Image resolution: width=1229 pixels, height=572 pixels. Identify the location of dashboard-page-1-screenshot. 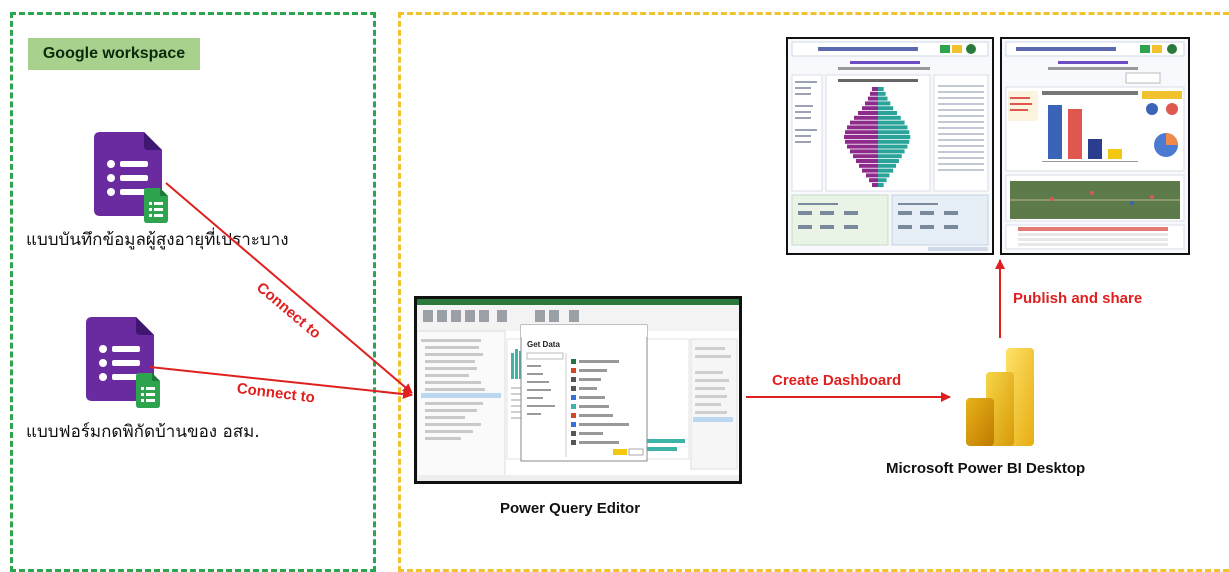
(890, 146).